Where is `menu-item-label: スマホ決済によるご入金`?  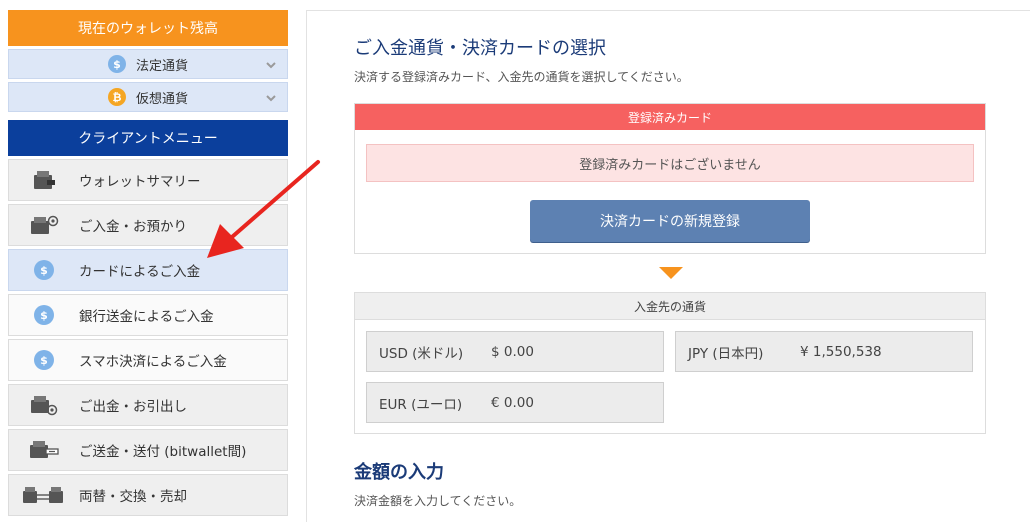
menu-item-label: スマホ決済によるご入金 is located at coordinates (153, 362).